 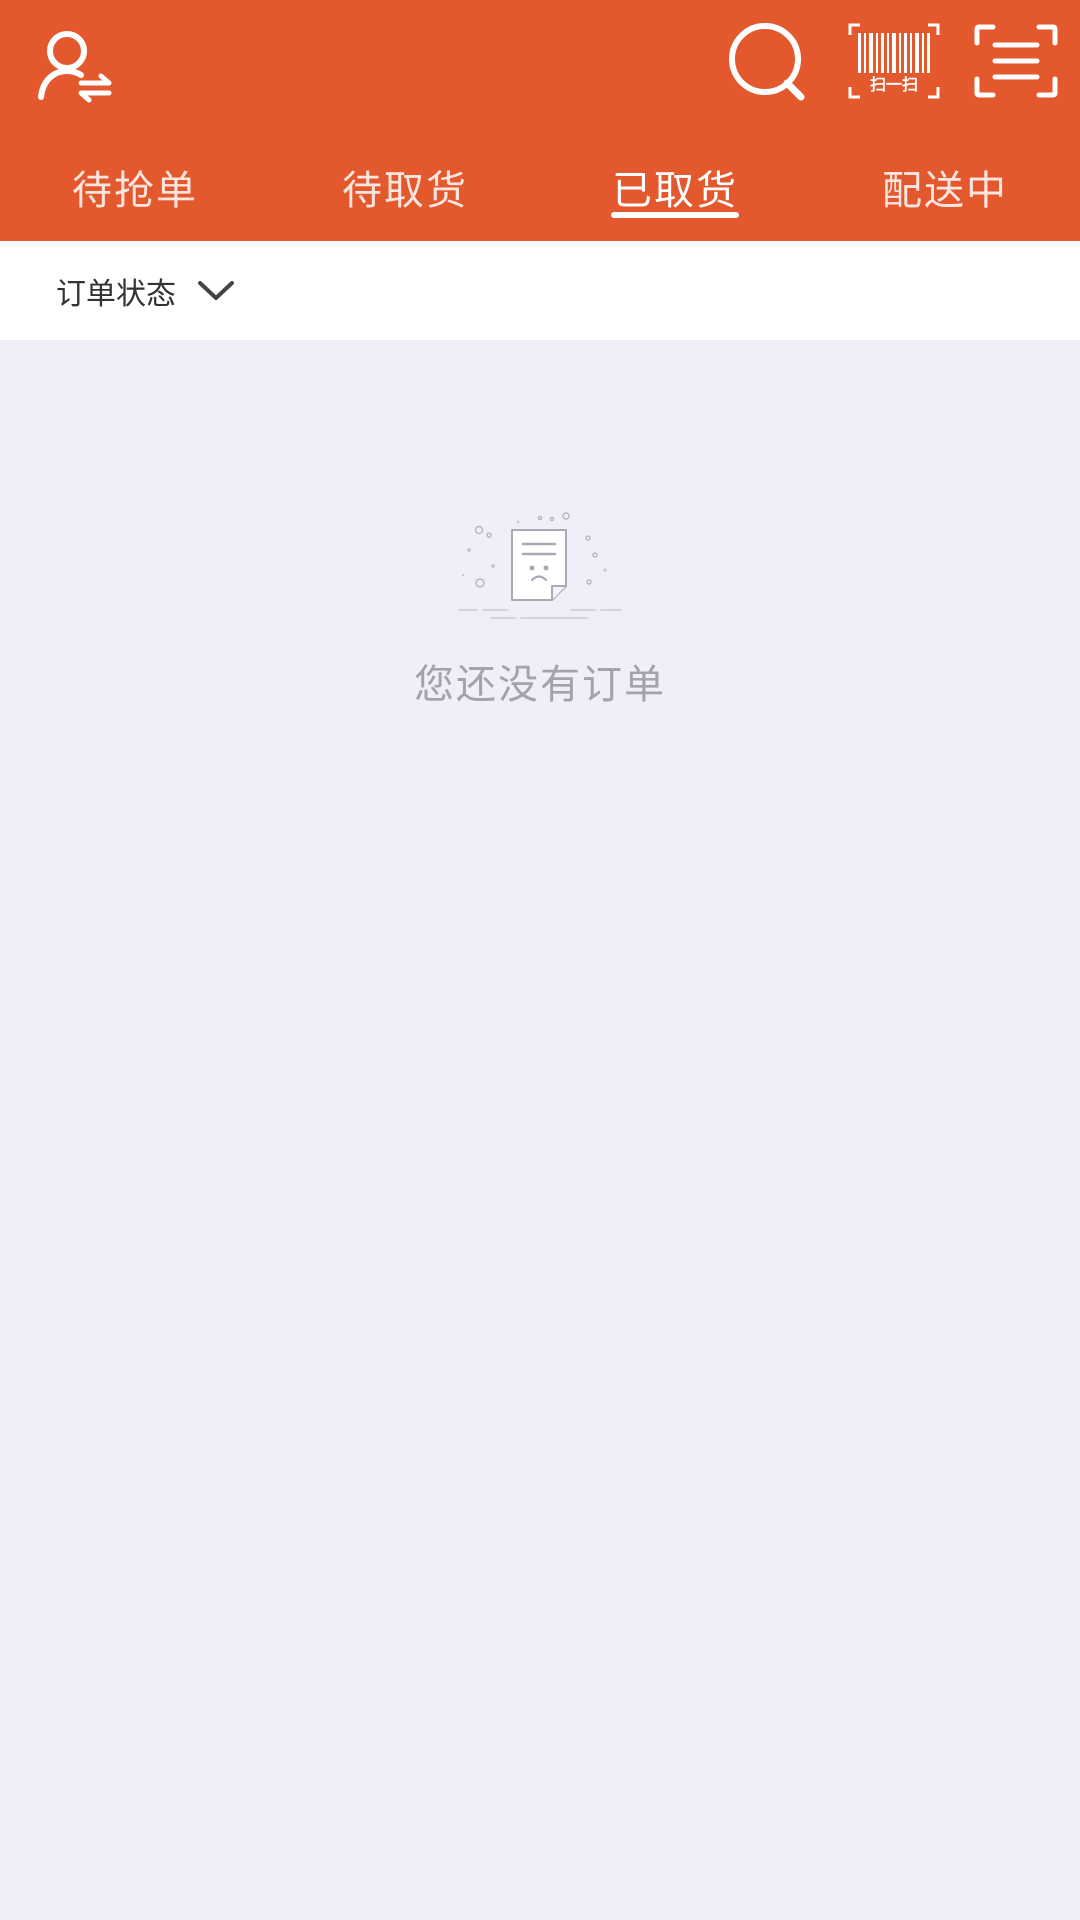 I want to click on filter-bar: 订单状态, so click(x=540, y=290).